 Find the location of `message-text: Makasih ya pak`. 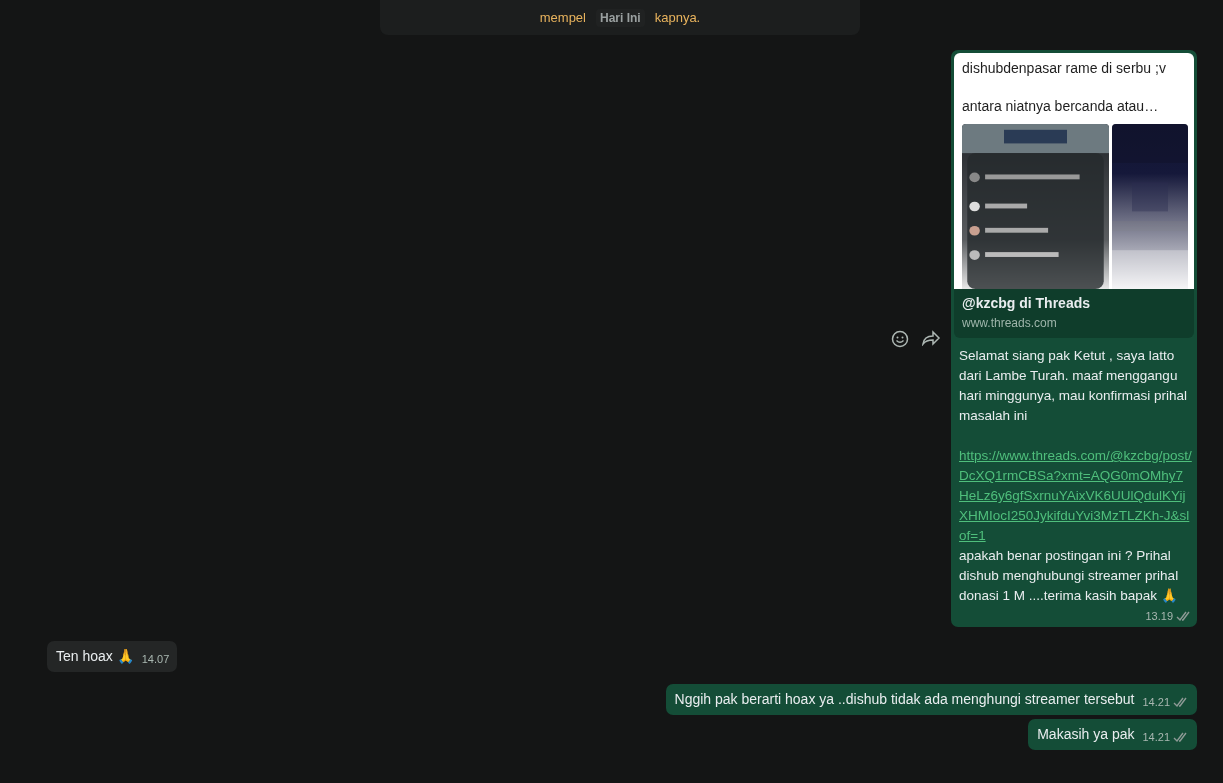

message-text: Makasih ya pak is located at coordinates (1086, 734).